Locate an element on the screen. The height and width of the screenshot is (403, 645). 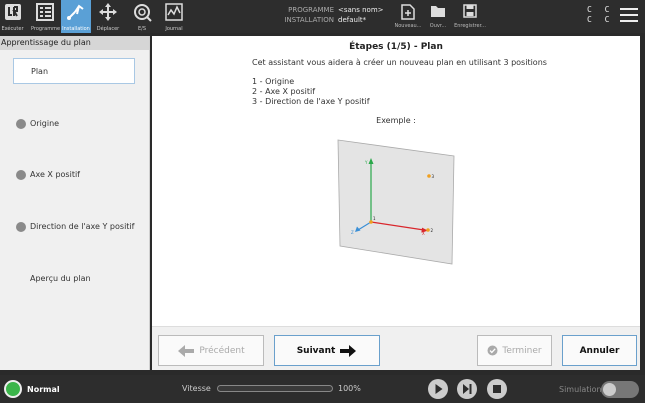
sidebar-title: Apprentissage du plan is located at coordinates (74, 43).